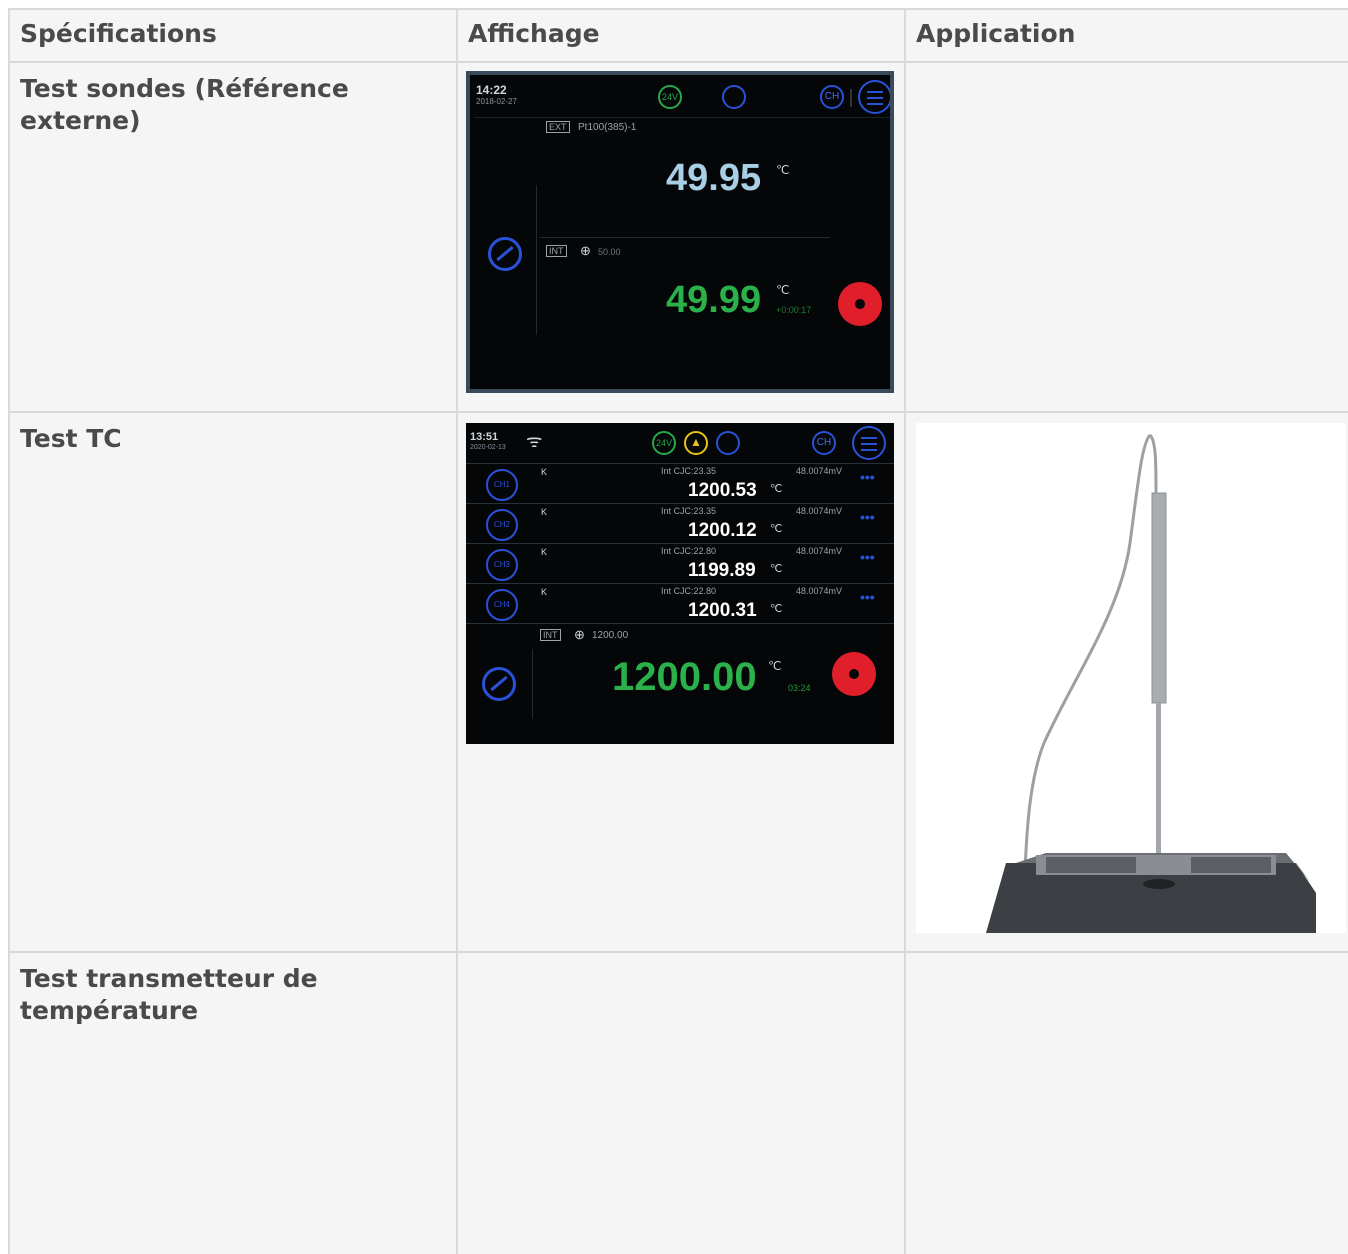  What do you see at coordinates (184, 104) in the screenshot?
I see `row1-spec: Test sondes (Référence externe)` at bounding box center [184, 104].